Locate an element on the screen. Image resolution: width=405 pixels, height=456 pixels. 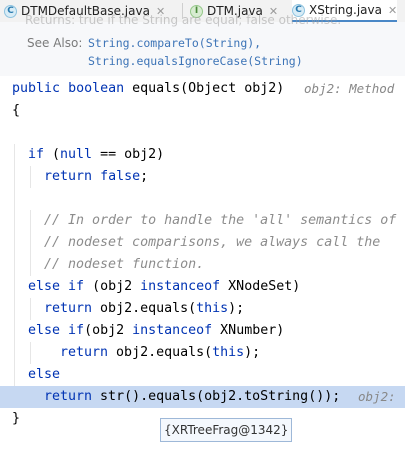
code-keyword: public is located at coordinates (36, 88).